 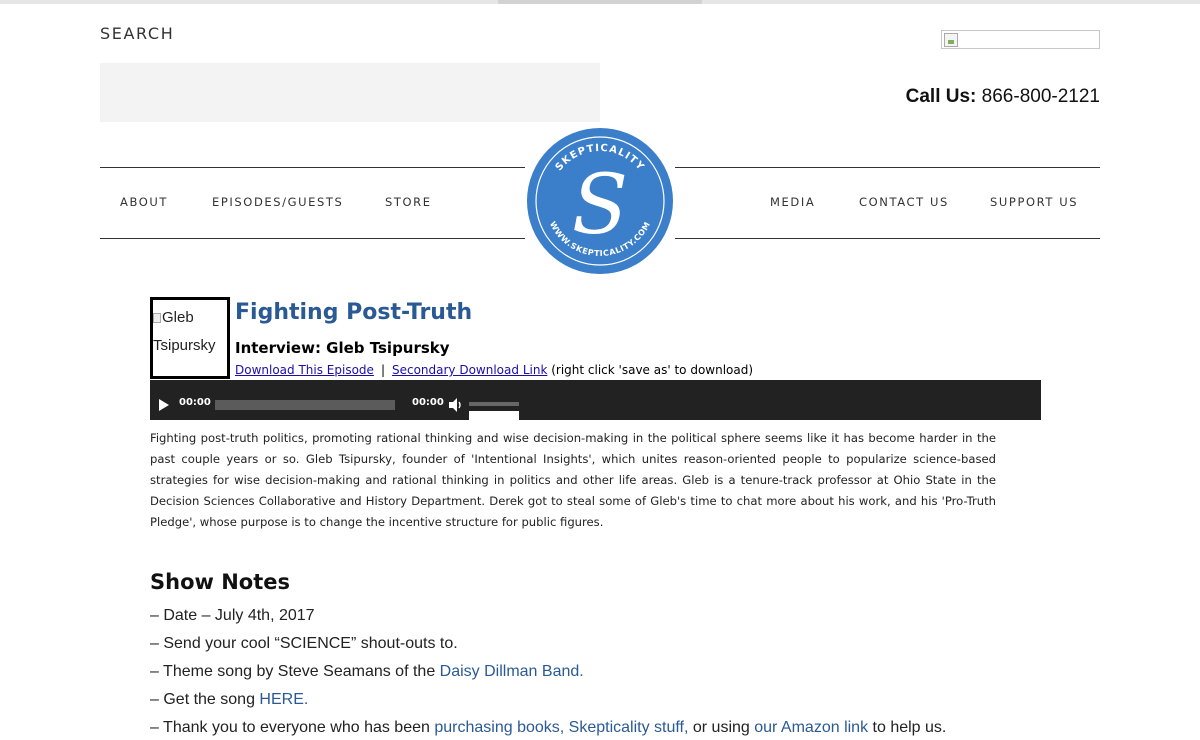 What do you see at coordinates (721, 727) in the screenshot?
I see `thanks-mid-text: or using` at bounding box center [721, 727].